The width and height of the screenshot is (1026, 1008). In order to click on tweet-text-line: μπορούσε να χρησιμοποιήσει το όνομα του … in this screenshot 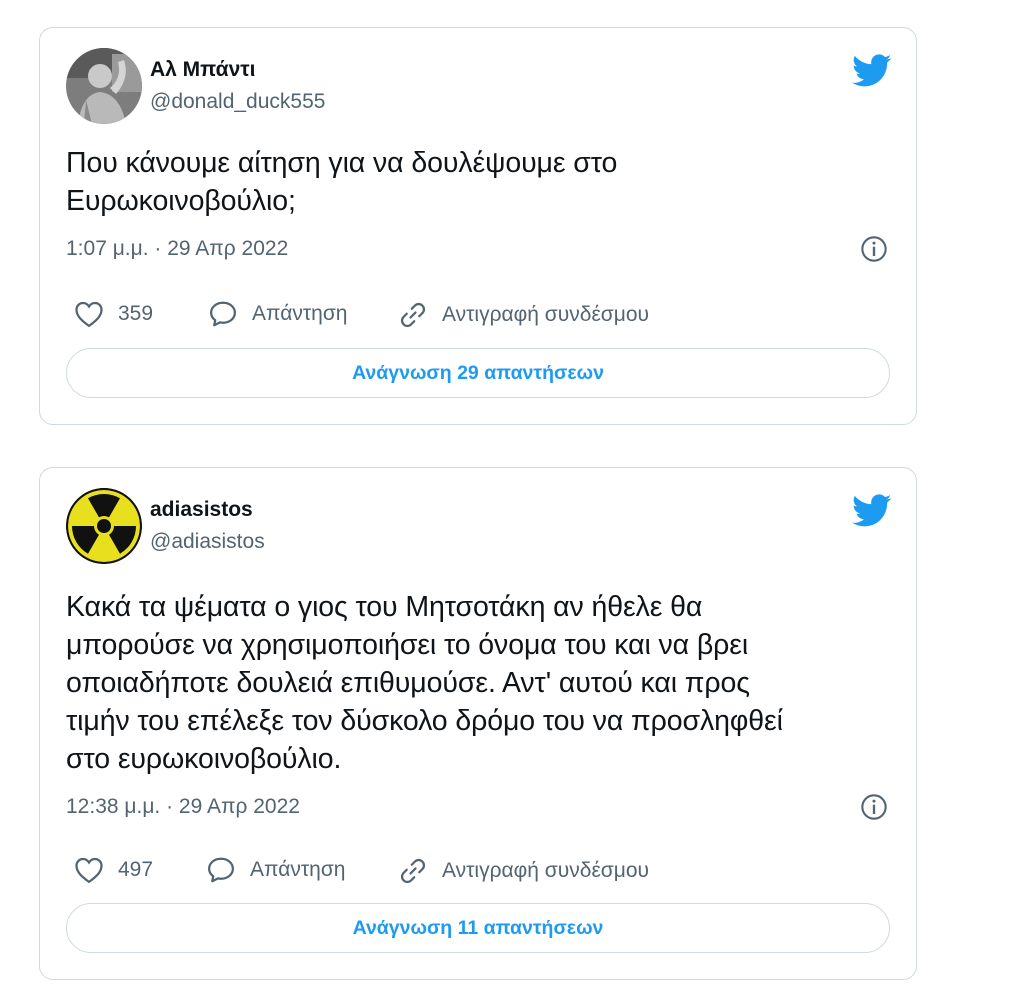, I will do `click(407, 645)`.